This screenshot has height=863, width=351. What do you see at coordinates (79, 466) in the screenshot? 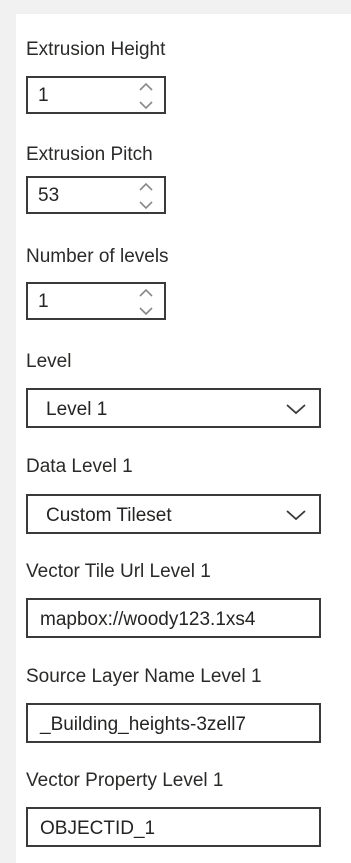
I see `data-level-1-label: Data Level 1` at bounding box center [79, 466].